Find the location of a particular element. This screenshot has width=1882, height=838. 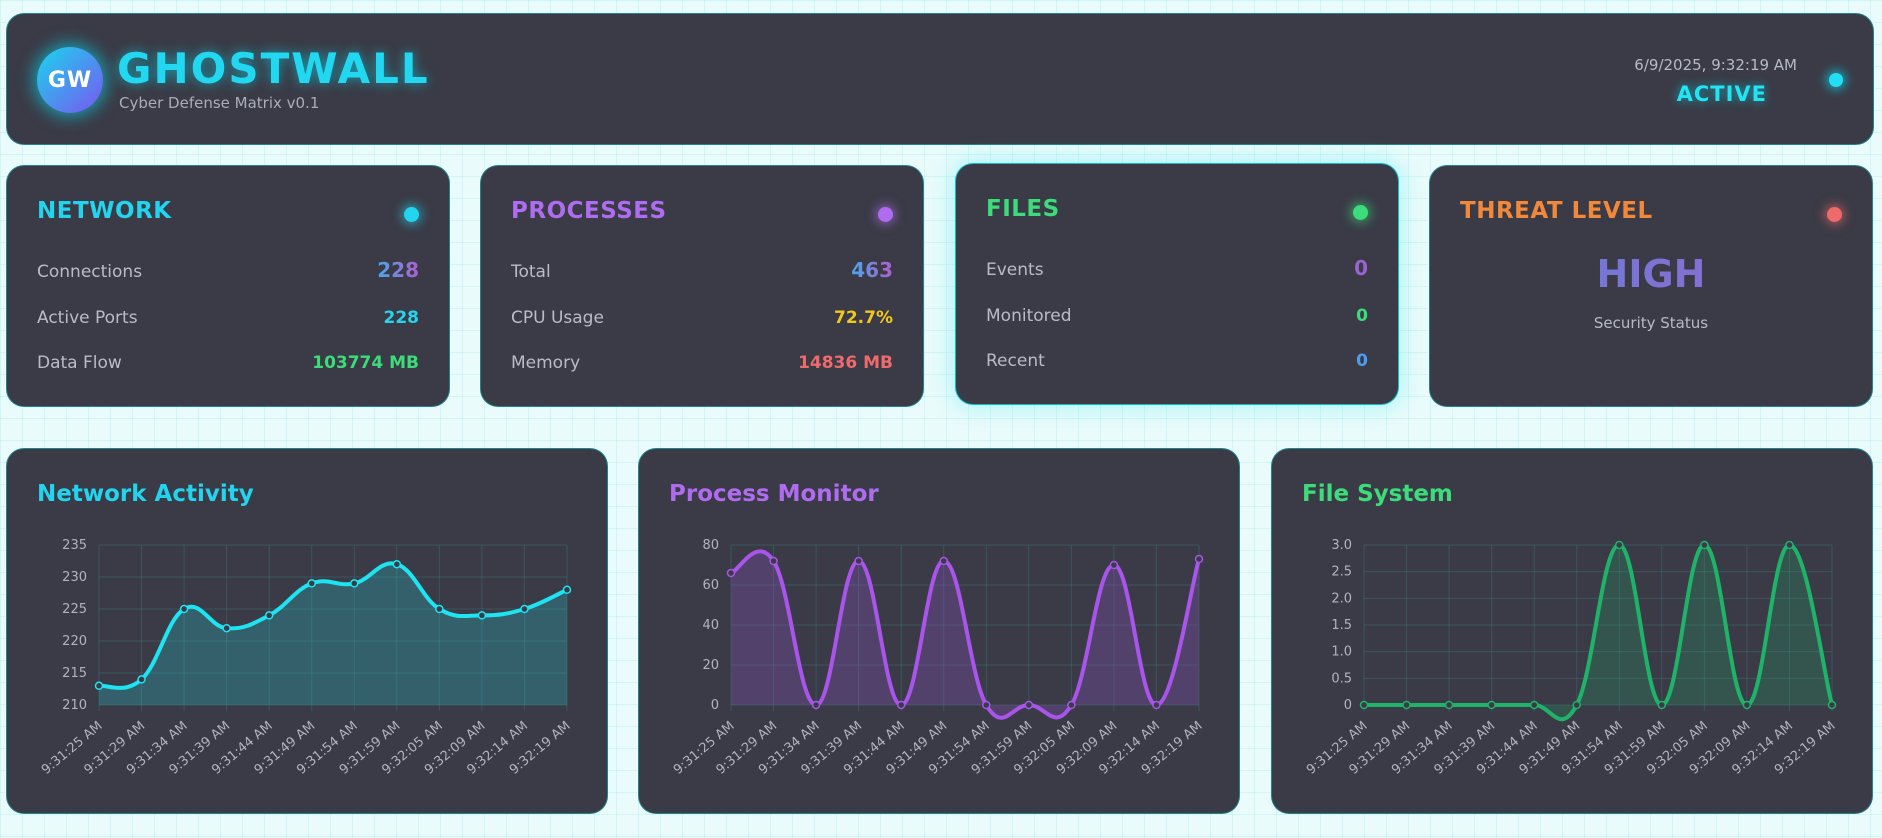

network-data-flow-label: Data Flow is located at coordinates (79, 363).